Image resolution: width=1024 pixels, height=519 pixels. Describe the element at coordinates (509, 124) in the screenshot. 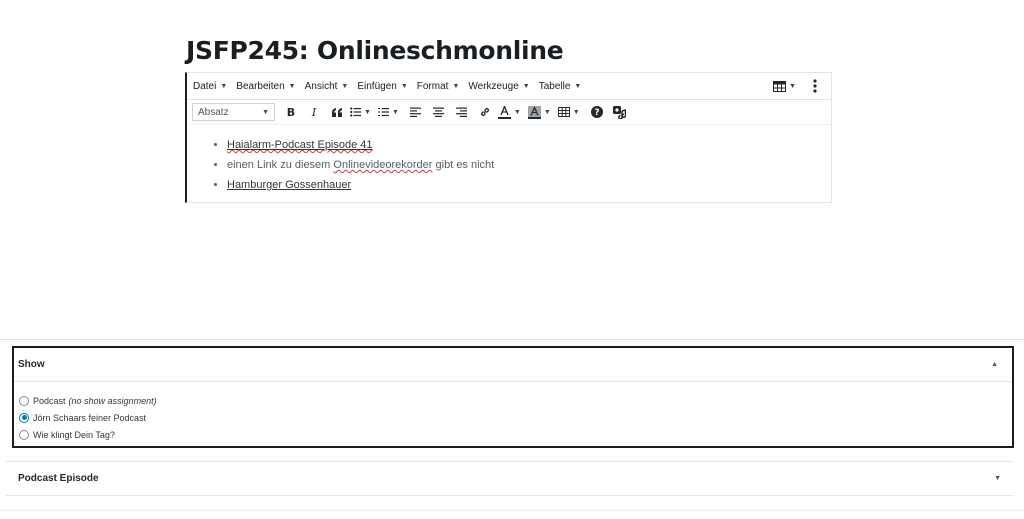

I see `toolbar-divider` at that location.